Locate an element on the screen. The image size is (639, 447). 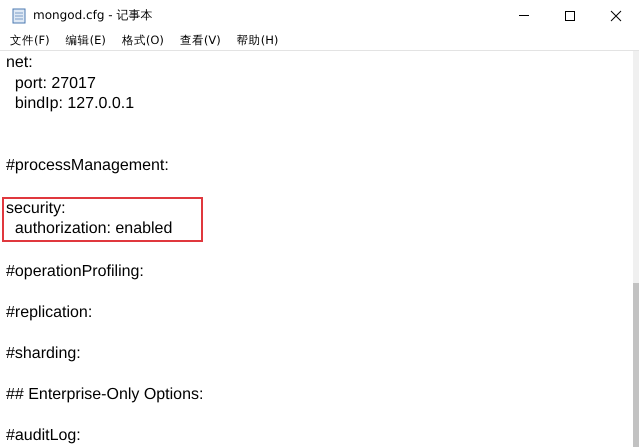
text-line: authorization: enabled is located at coordinates (94, 229).